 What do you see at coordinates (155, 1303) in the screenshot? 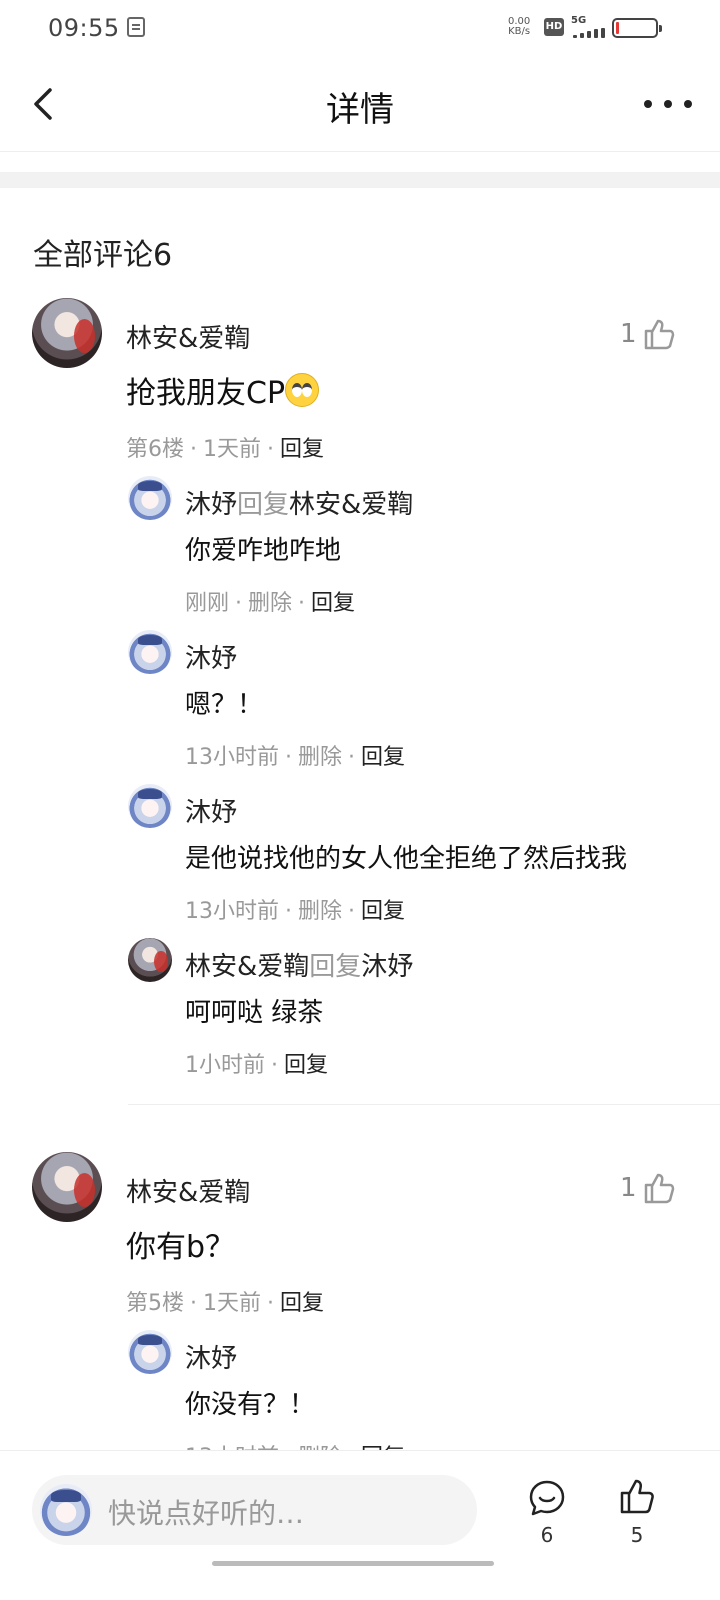
I see `floor-number: 第5楼` at bounding box center [155, 1303].